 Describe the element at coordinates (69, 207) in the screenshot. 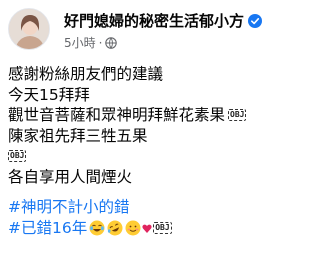

I see `hashtag-link: #神明不計小的錯` at that location.